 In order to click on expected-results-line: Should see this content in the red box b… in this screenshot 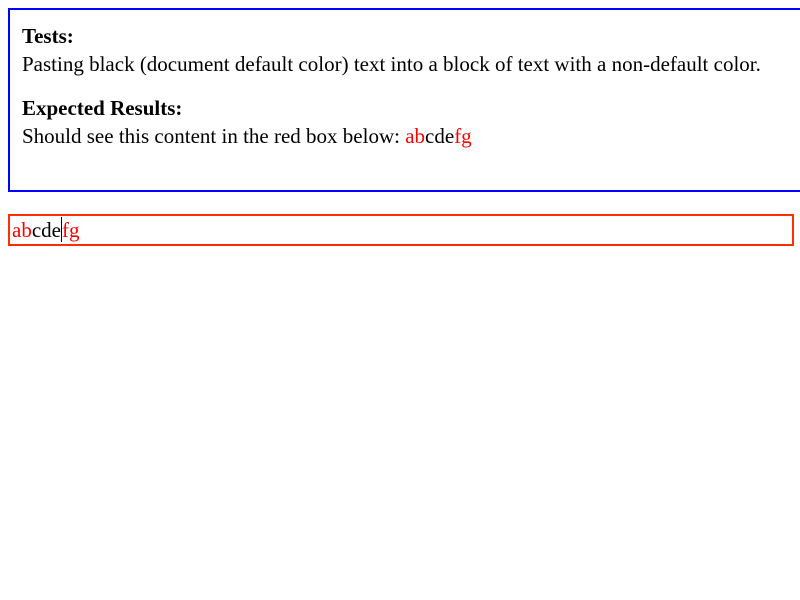, I will do `click(407, 136)`.